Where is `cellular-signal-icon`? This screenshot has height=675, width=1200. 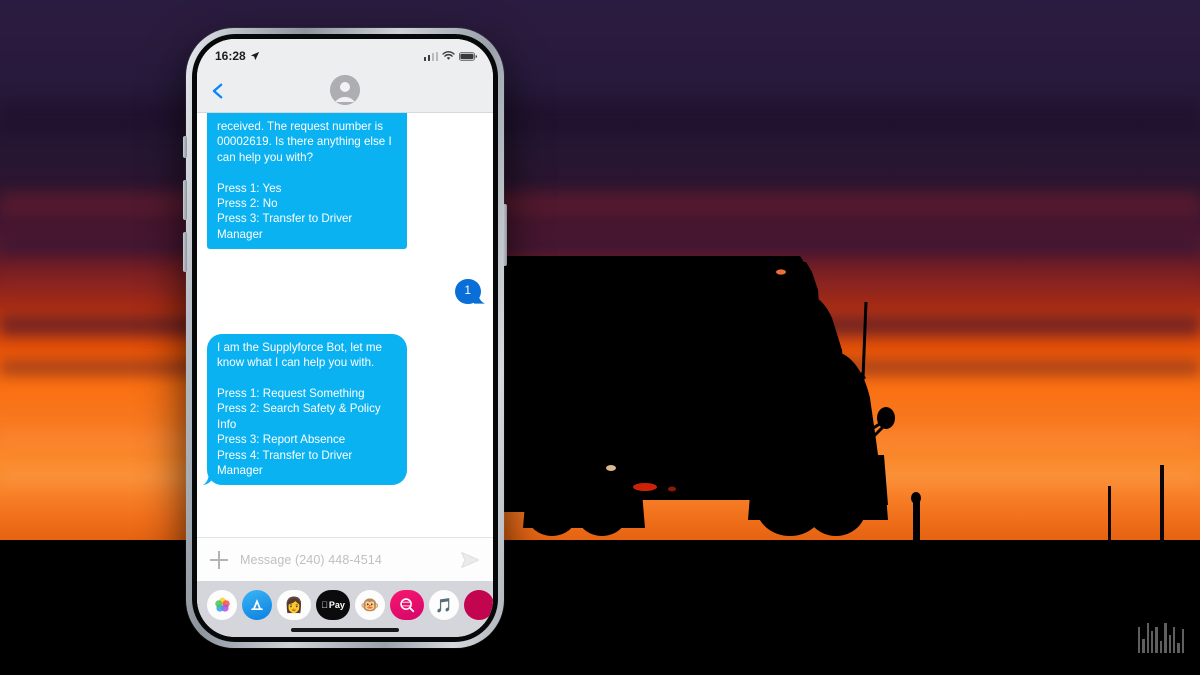 cellular-signal-icon is located at coordinates (430, 56).